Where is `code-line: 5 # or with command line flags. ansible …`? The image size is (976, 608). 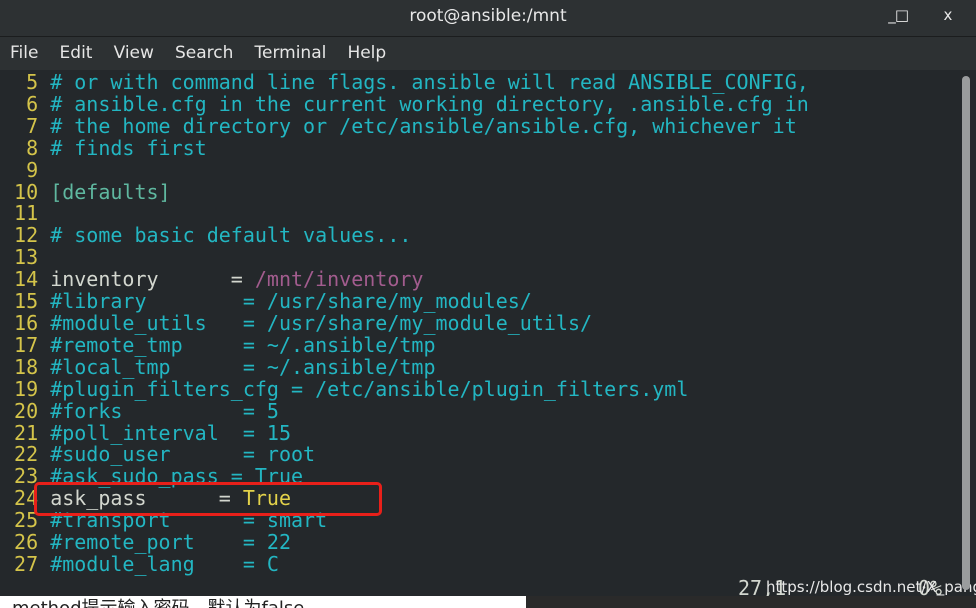 code-line: 5 # or with command line flags. ansible … is located at coordinates (405, 82).